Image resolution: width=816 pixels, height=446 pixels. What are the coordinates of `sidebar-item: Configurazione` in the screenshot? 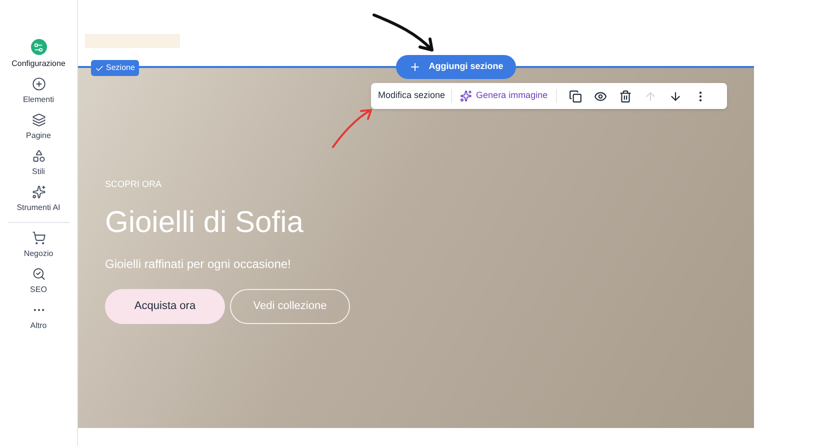 It's located at (38, 54).